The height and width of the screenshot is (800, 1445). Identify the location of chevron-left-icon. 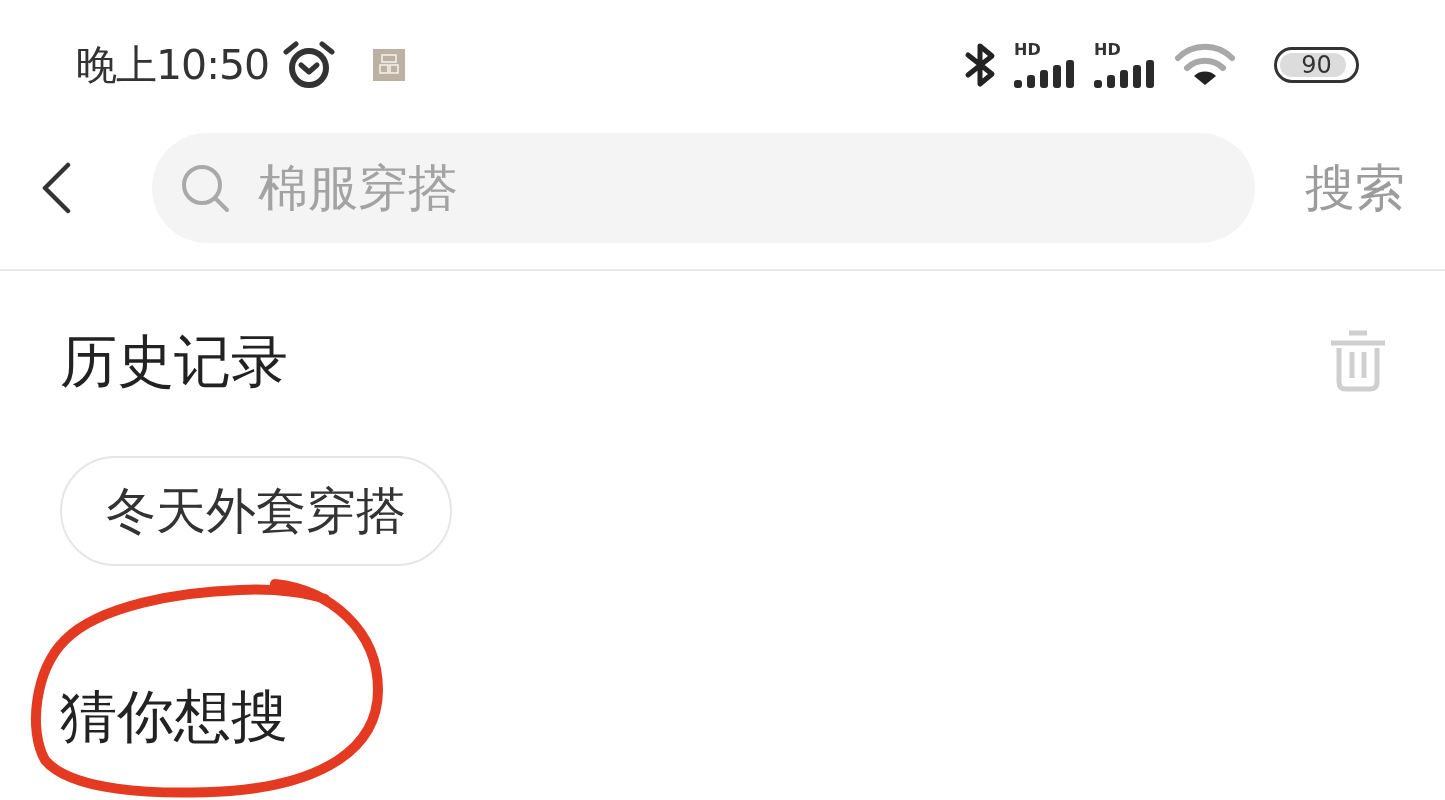
(56, 188).